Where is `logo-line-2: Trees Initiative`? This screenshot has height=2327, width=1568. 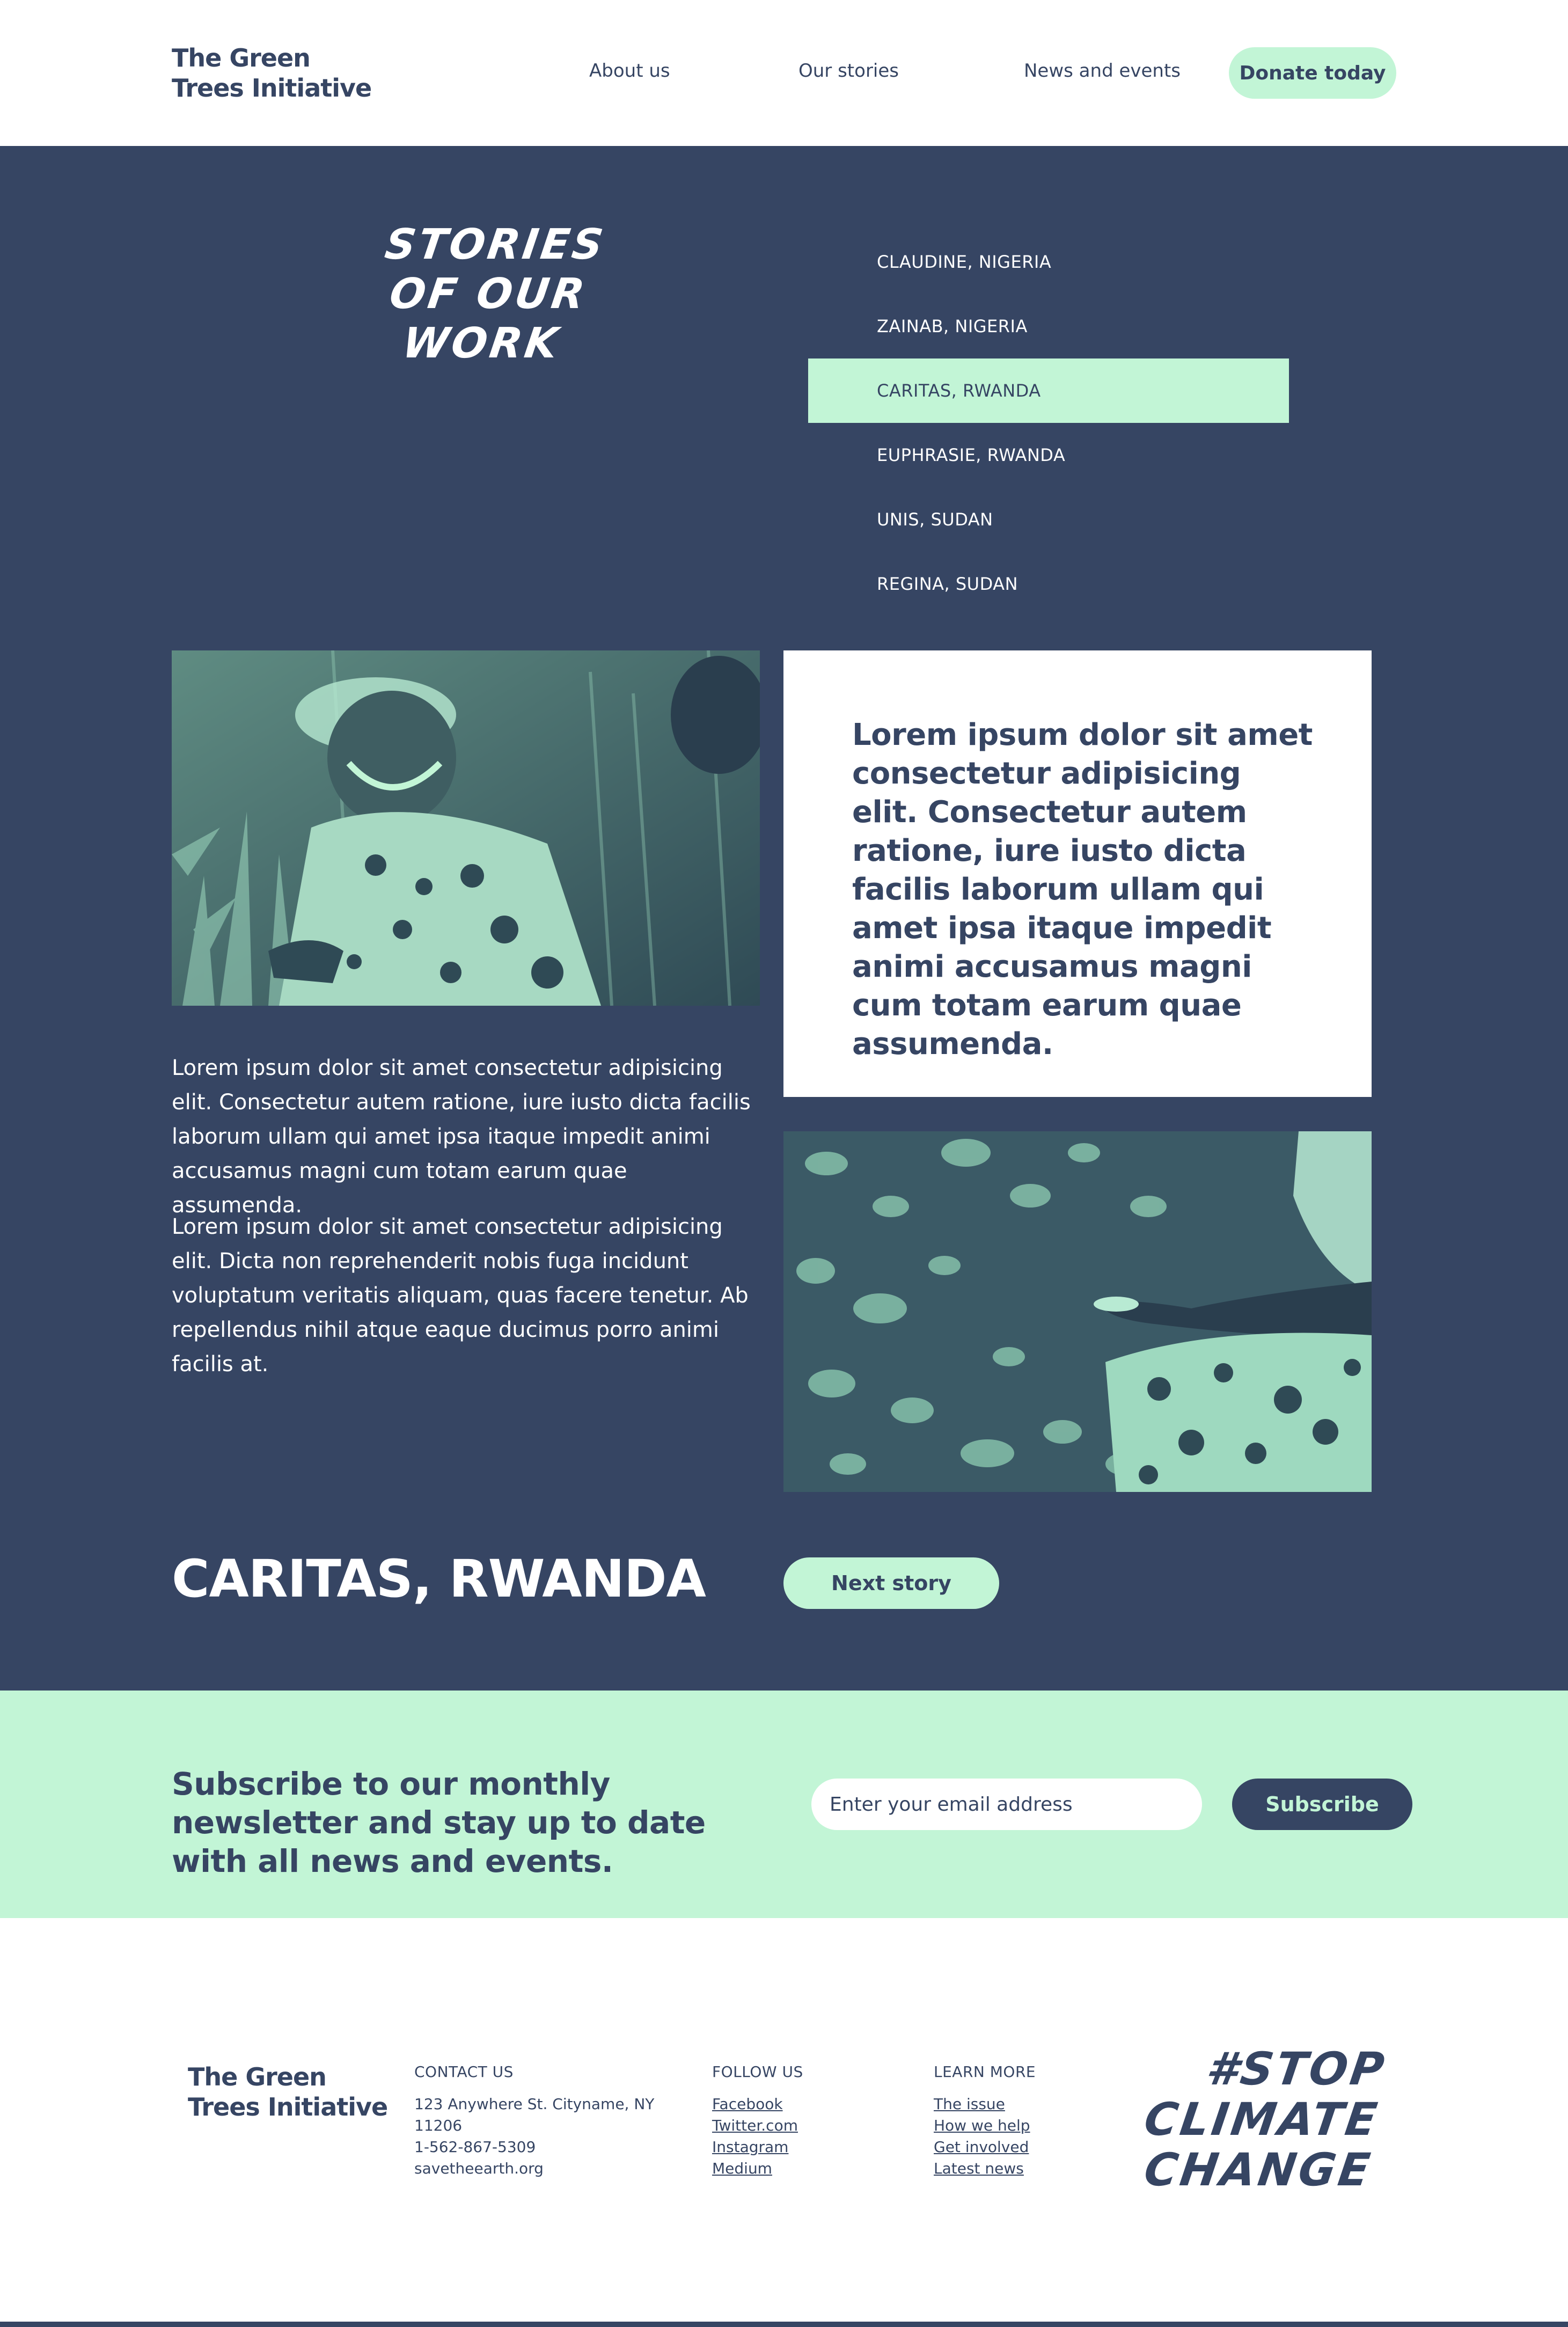 logo-line-2: Trees Initiative is located at coordinates (272, 88).